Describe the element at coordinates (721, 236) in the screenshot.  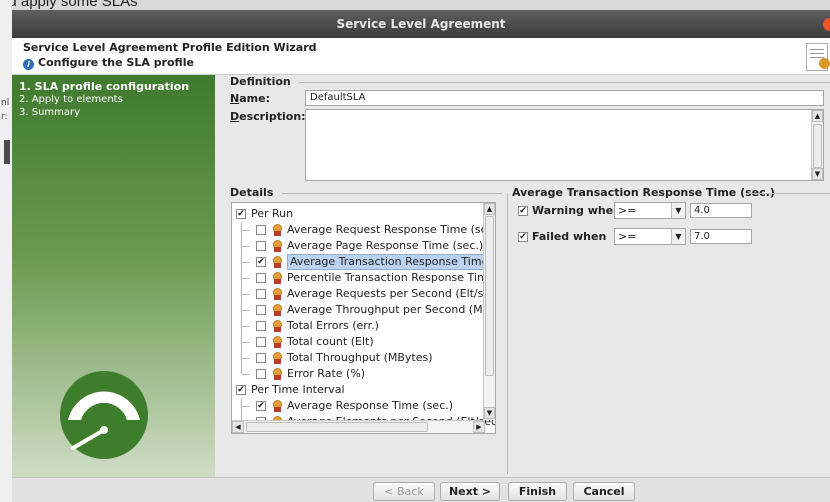
I see `failed-value-field: 7.0` at that location.